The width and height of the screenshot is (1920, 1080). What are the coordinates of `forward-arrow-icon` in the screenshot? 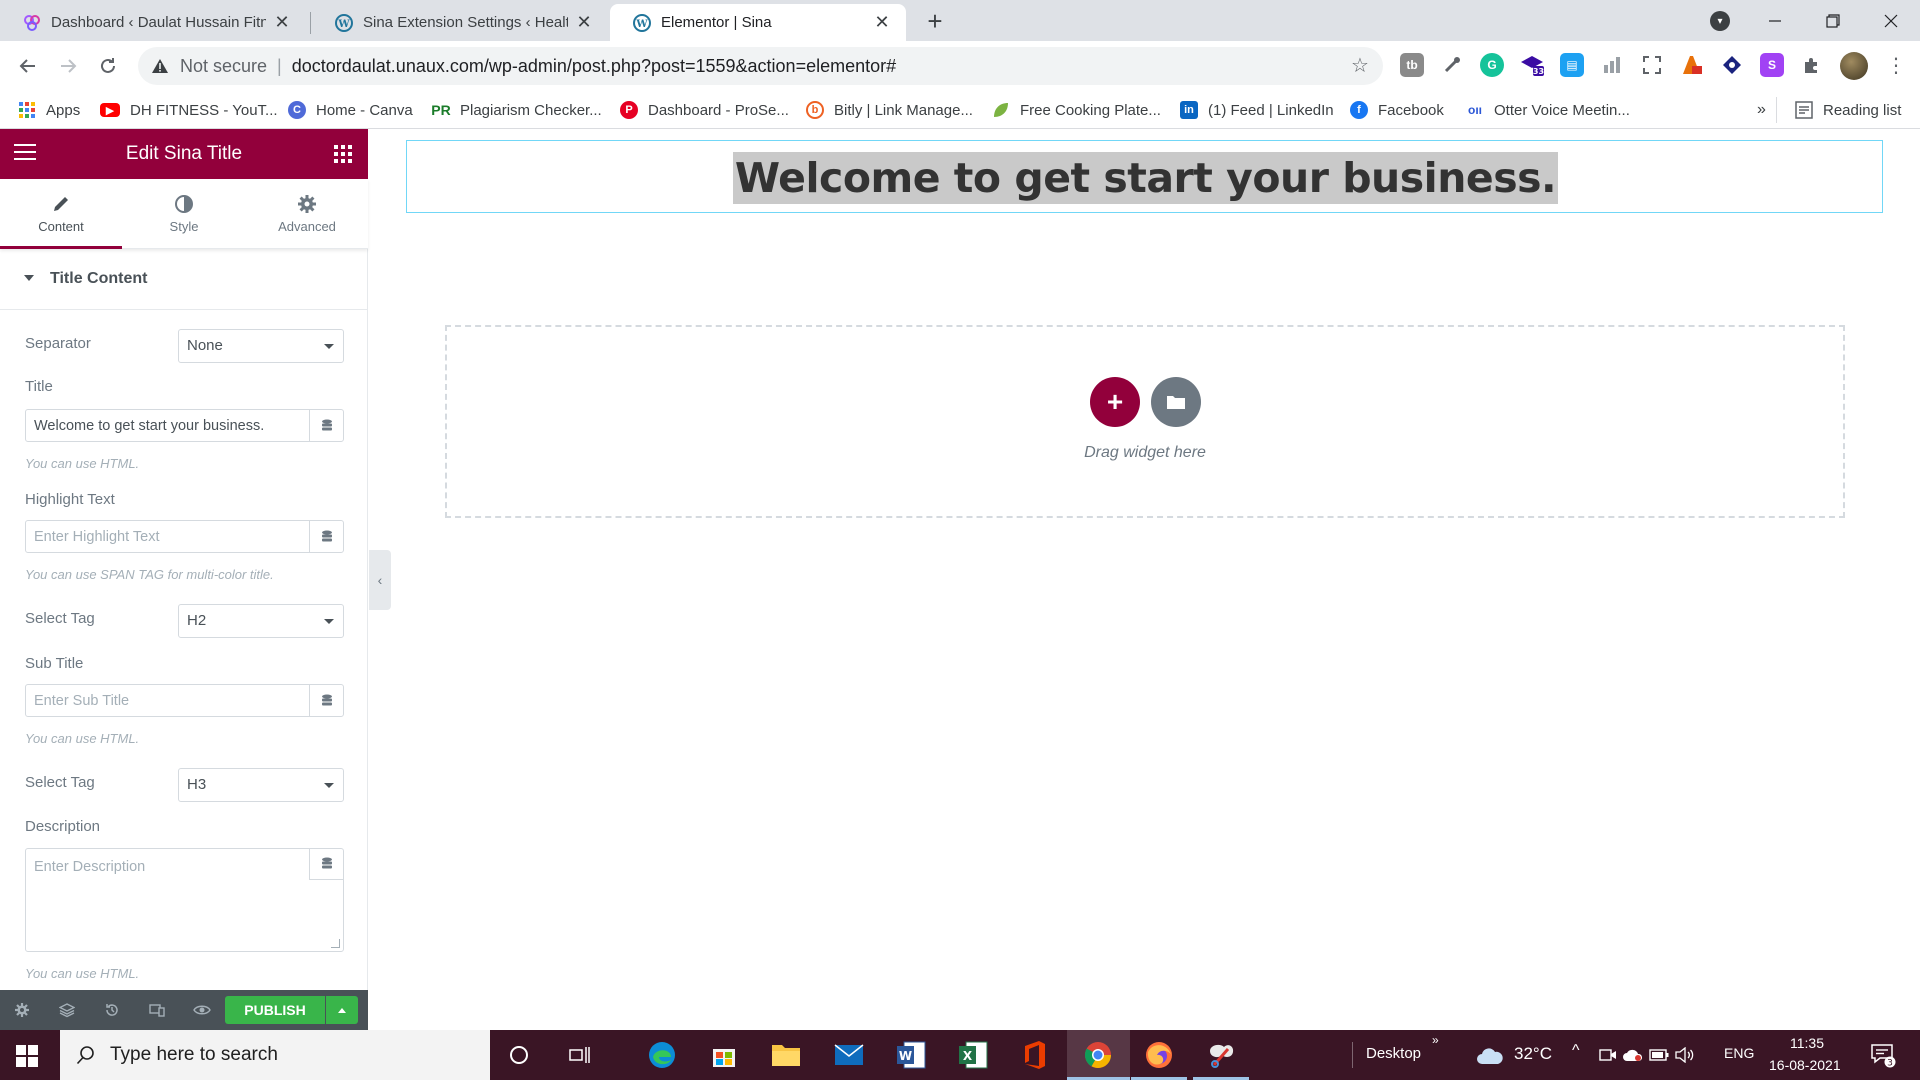 It's located at (68, 66).